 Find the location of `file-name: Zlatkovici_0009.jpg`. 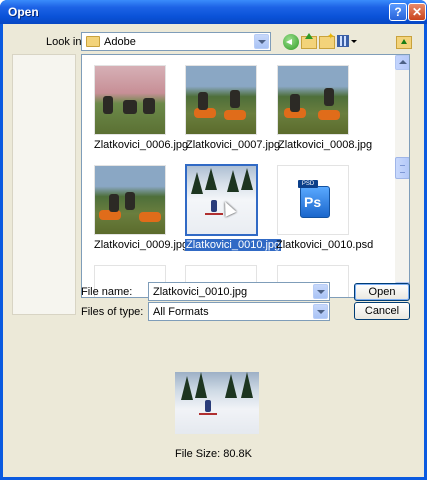

file-name: Zlatkovici_0009.jpg is located at coordinates (141, 245).